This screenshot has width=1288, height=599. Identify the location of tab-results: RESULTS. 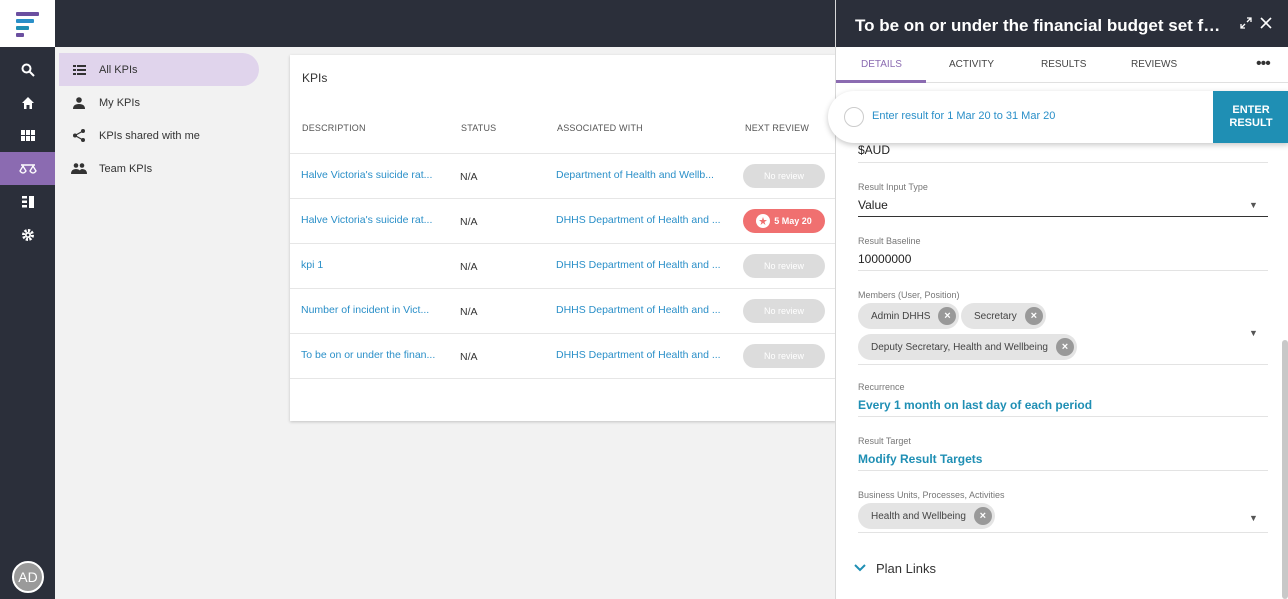
(1063, 64).